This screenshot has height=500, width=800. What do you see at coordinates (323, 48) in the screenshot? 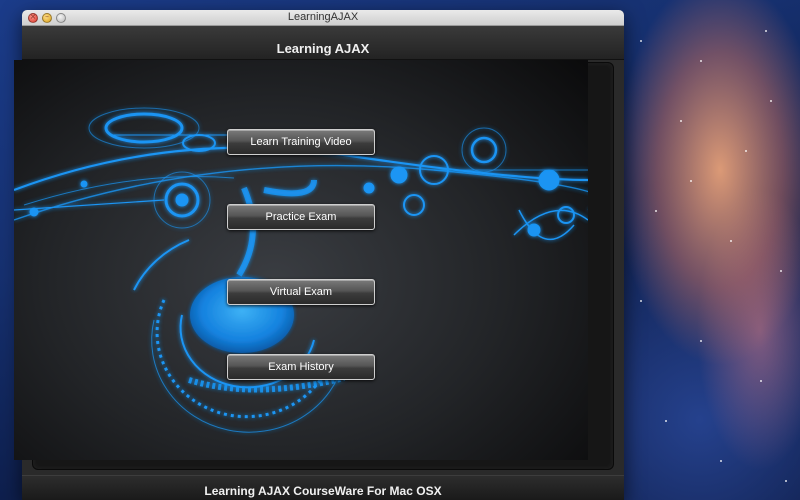
I see `page-title: Learning AJAX` at bounding box center [323, 48].